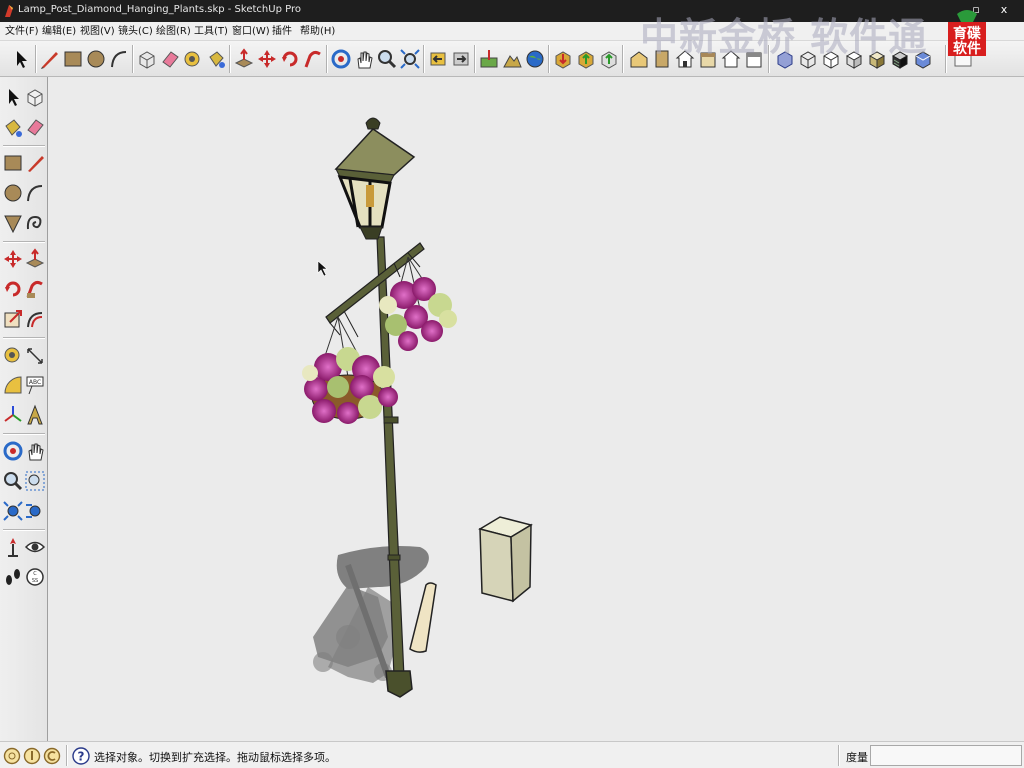  I want to click on shaded-style-icon, so click(854, 59).